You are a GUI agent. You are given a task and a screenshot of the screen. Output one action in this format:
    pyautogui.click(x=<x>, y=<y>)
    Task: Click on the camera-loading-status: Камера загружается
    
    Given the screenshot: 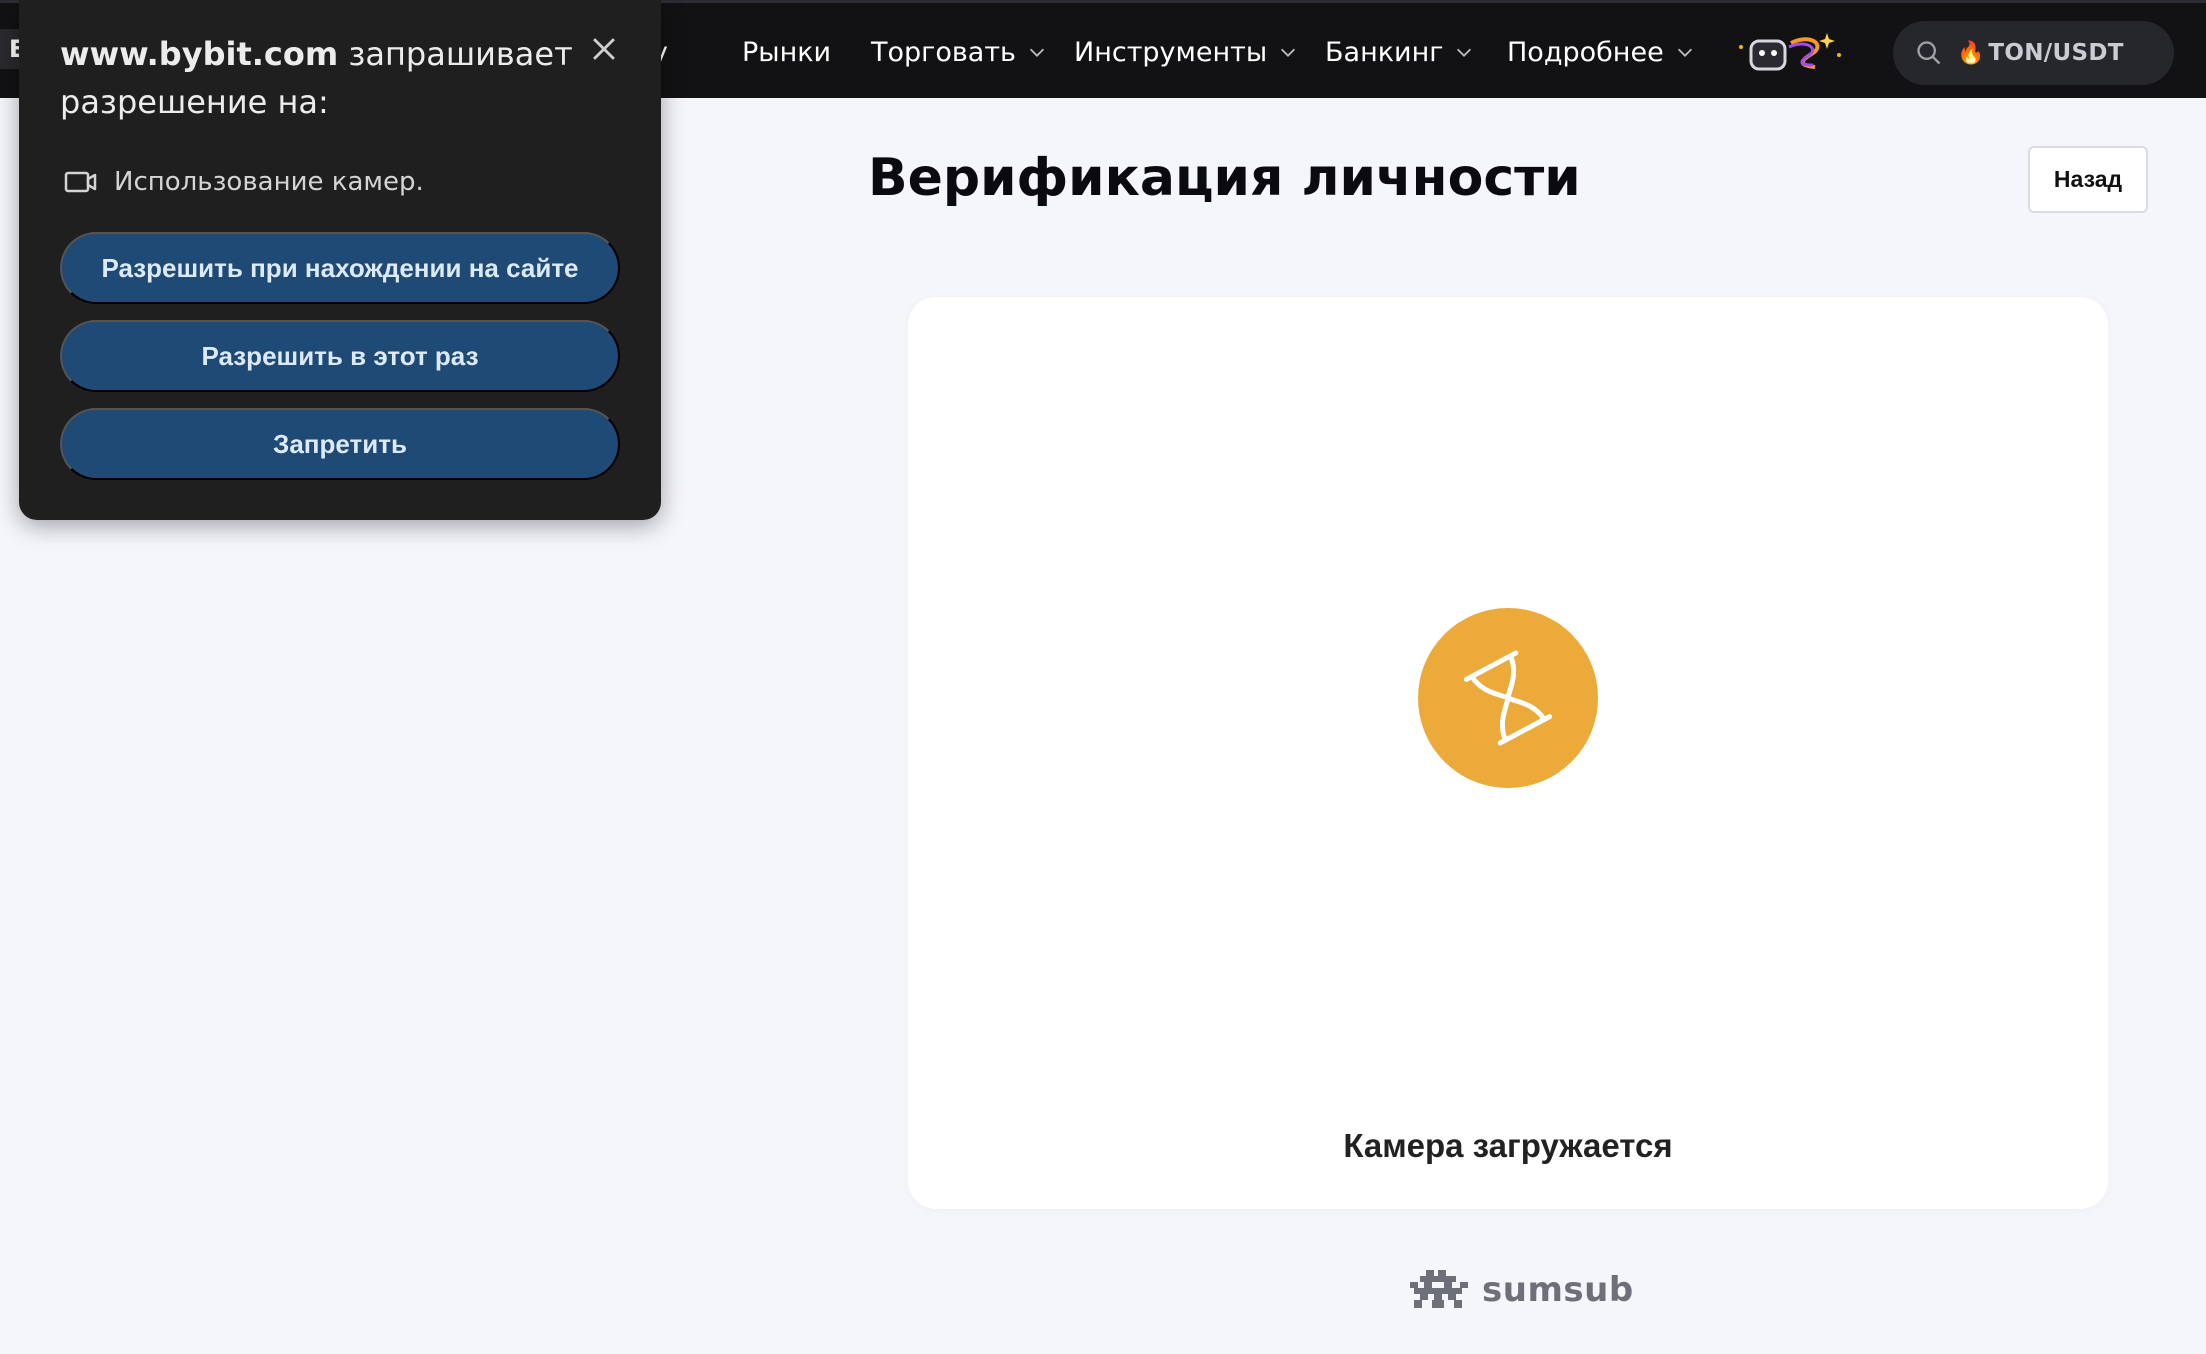 What is the action you would take?
    pyautogui.click(x=1508, y=1145)
    